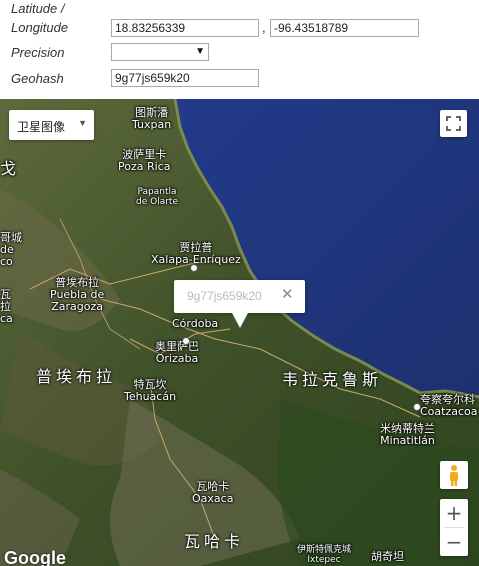 This screenshot has height=566, width=479. I want to click on street-view-pegman-button, so click(454, 475).